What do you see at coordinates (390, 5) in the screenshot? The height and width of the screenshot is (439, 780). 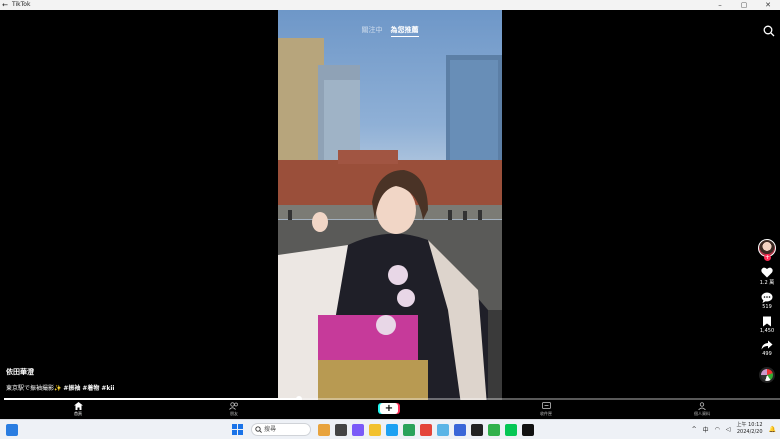 I see `title-bar: ← TikTok – ▢ ✕` at bounding box center [390, 5].